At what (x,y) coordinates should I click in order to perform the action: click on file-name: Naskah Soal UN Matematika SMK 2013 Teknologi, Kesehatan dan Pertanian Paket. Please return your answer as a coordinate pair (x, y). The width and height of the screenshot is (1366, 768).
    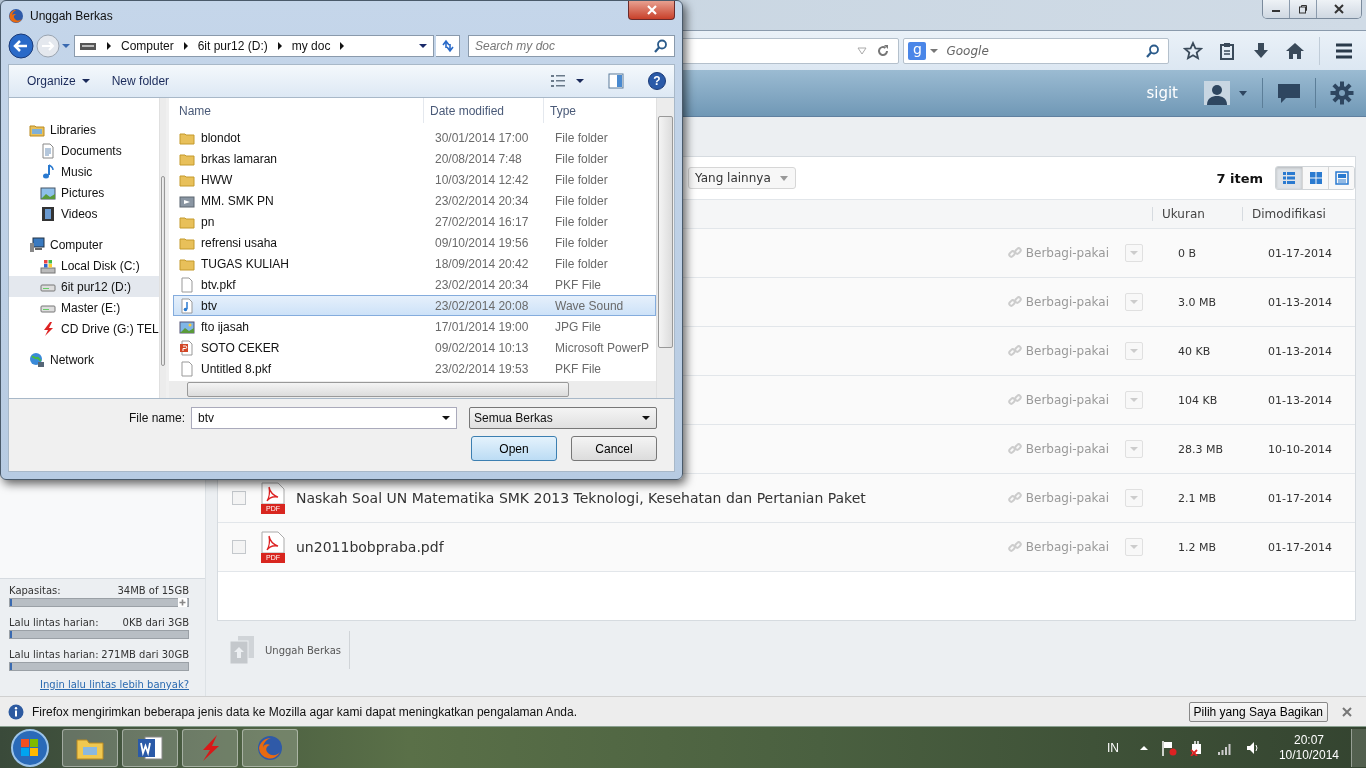
    Looking at the image, I should click on (581, 498).